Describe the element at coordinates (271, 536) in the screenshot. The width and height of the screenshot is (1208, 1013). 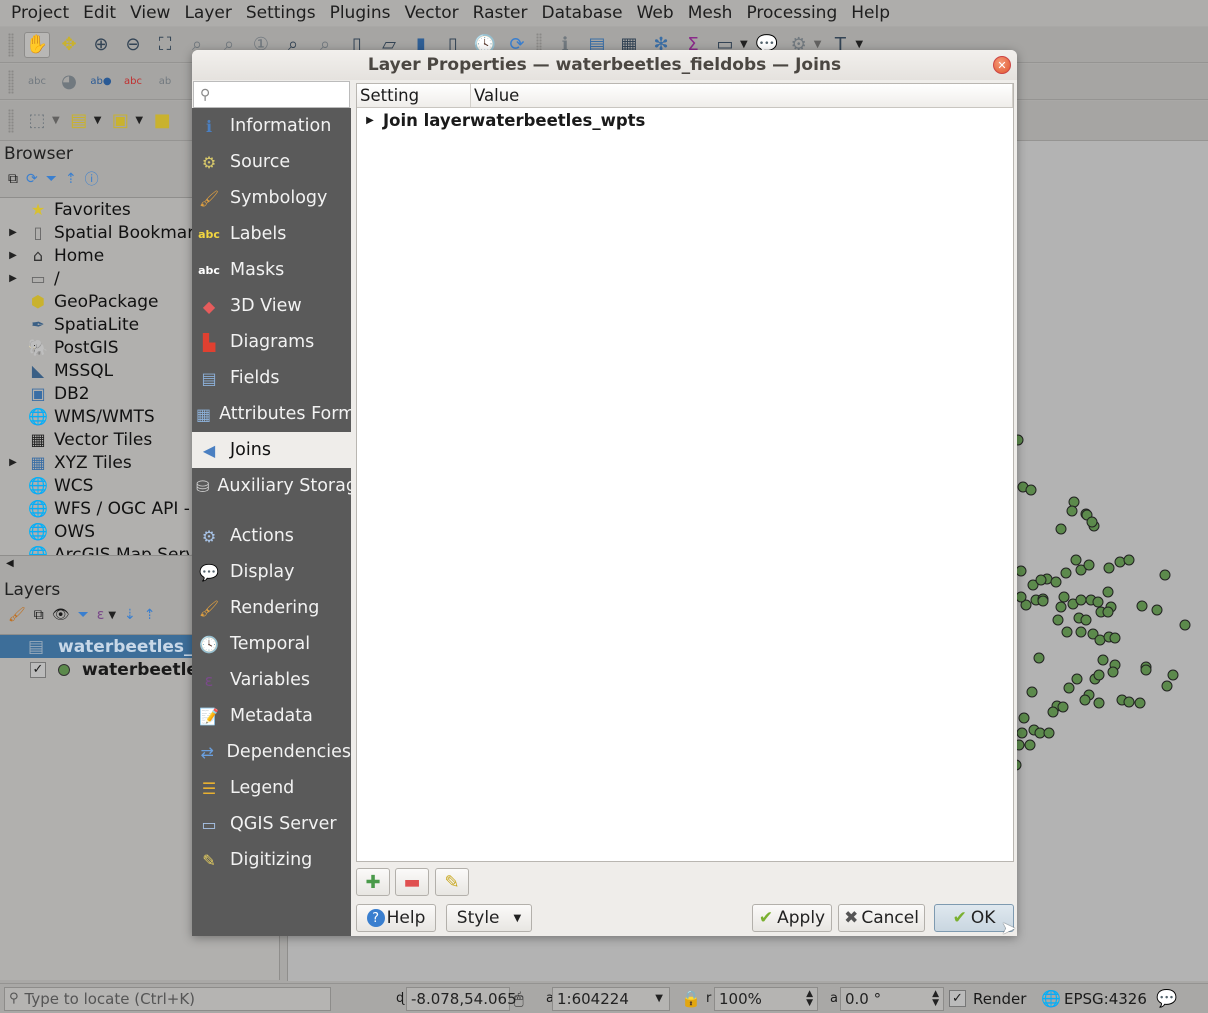
I see `nav-item-actions: ⚙ Actions` at that location.